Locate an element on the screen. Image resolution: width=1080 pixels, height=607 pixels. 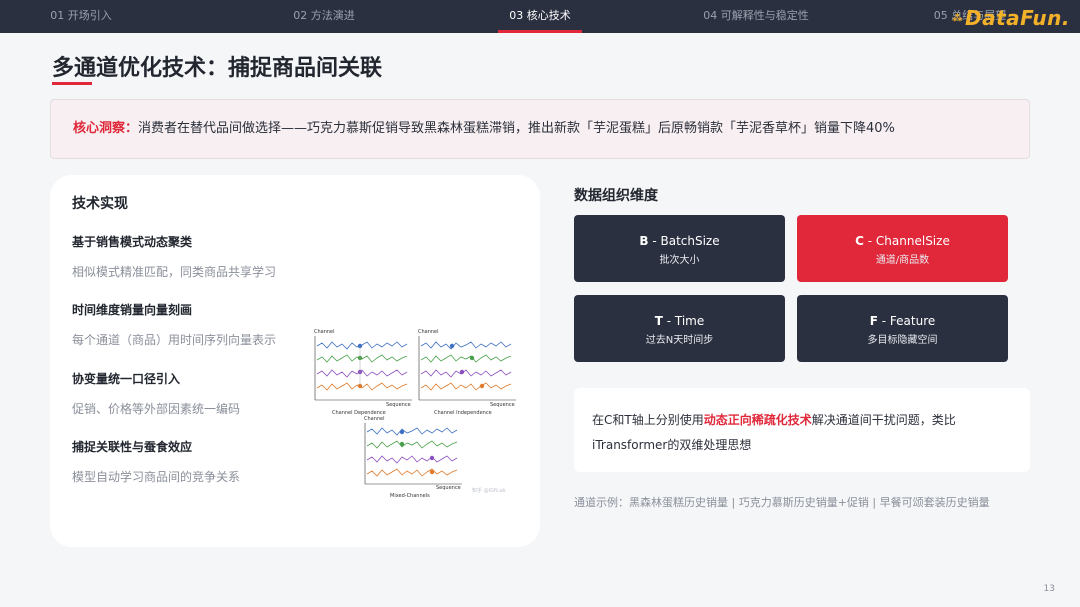
tech-card-title: 技术实现 is located at coordinates (100, 204).